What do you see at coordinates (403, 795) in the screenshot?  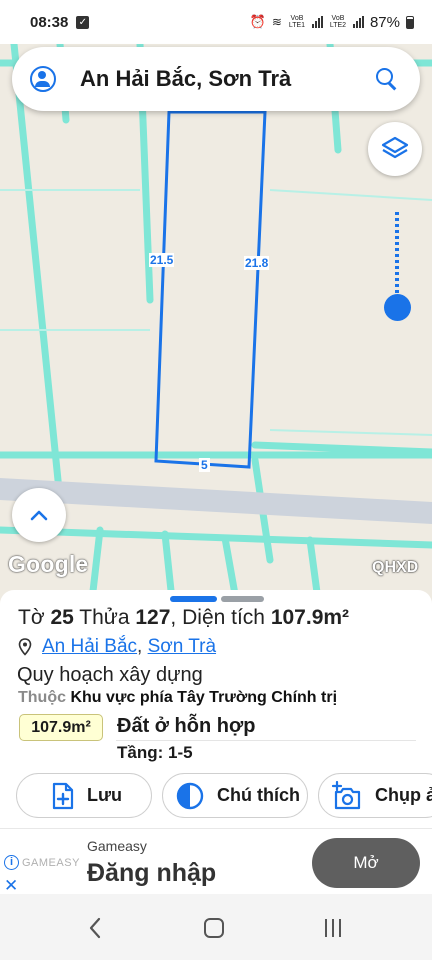 I see `photo-button-label: Chụp ả` at bounding box center [403, 795].